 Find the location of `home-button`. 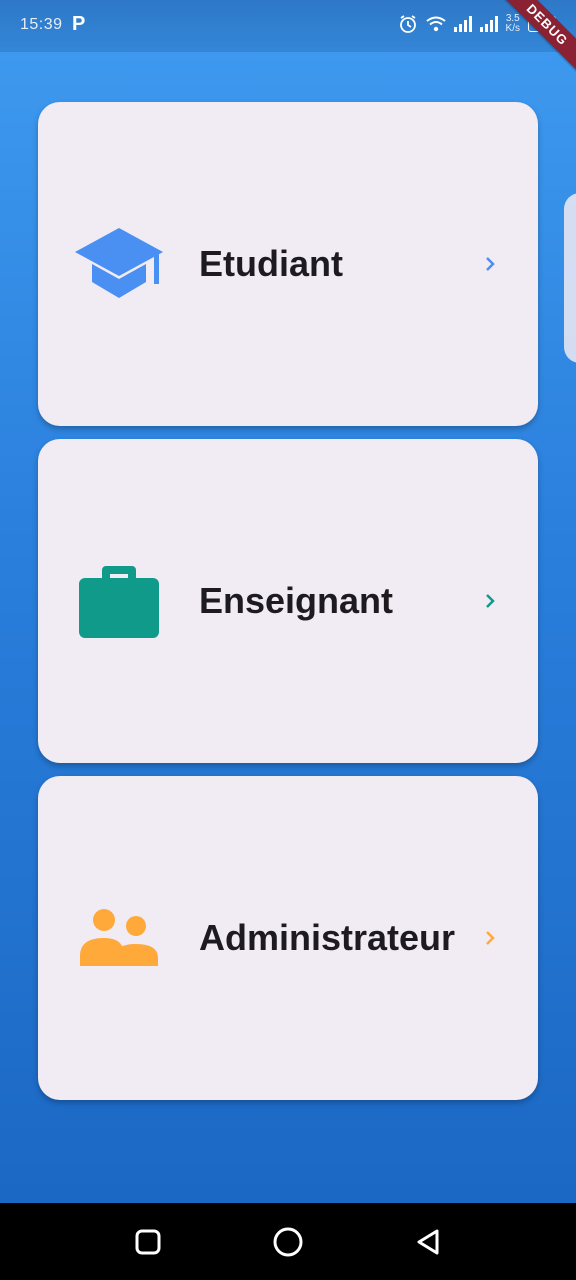

home-button is located at coordinates (288, 1242).